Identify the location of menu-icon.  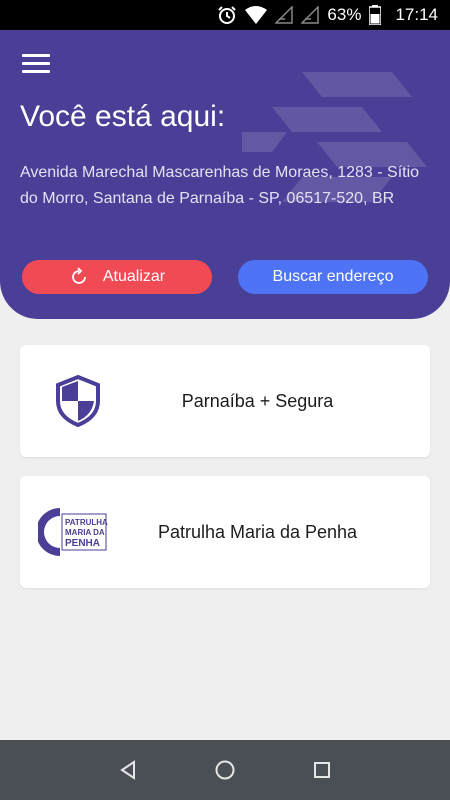
(36, 55).